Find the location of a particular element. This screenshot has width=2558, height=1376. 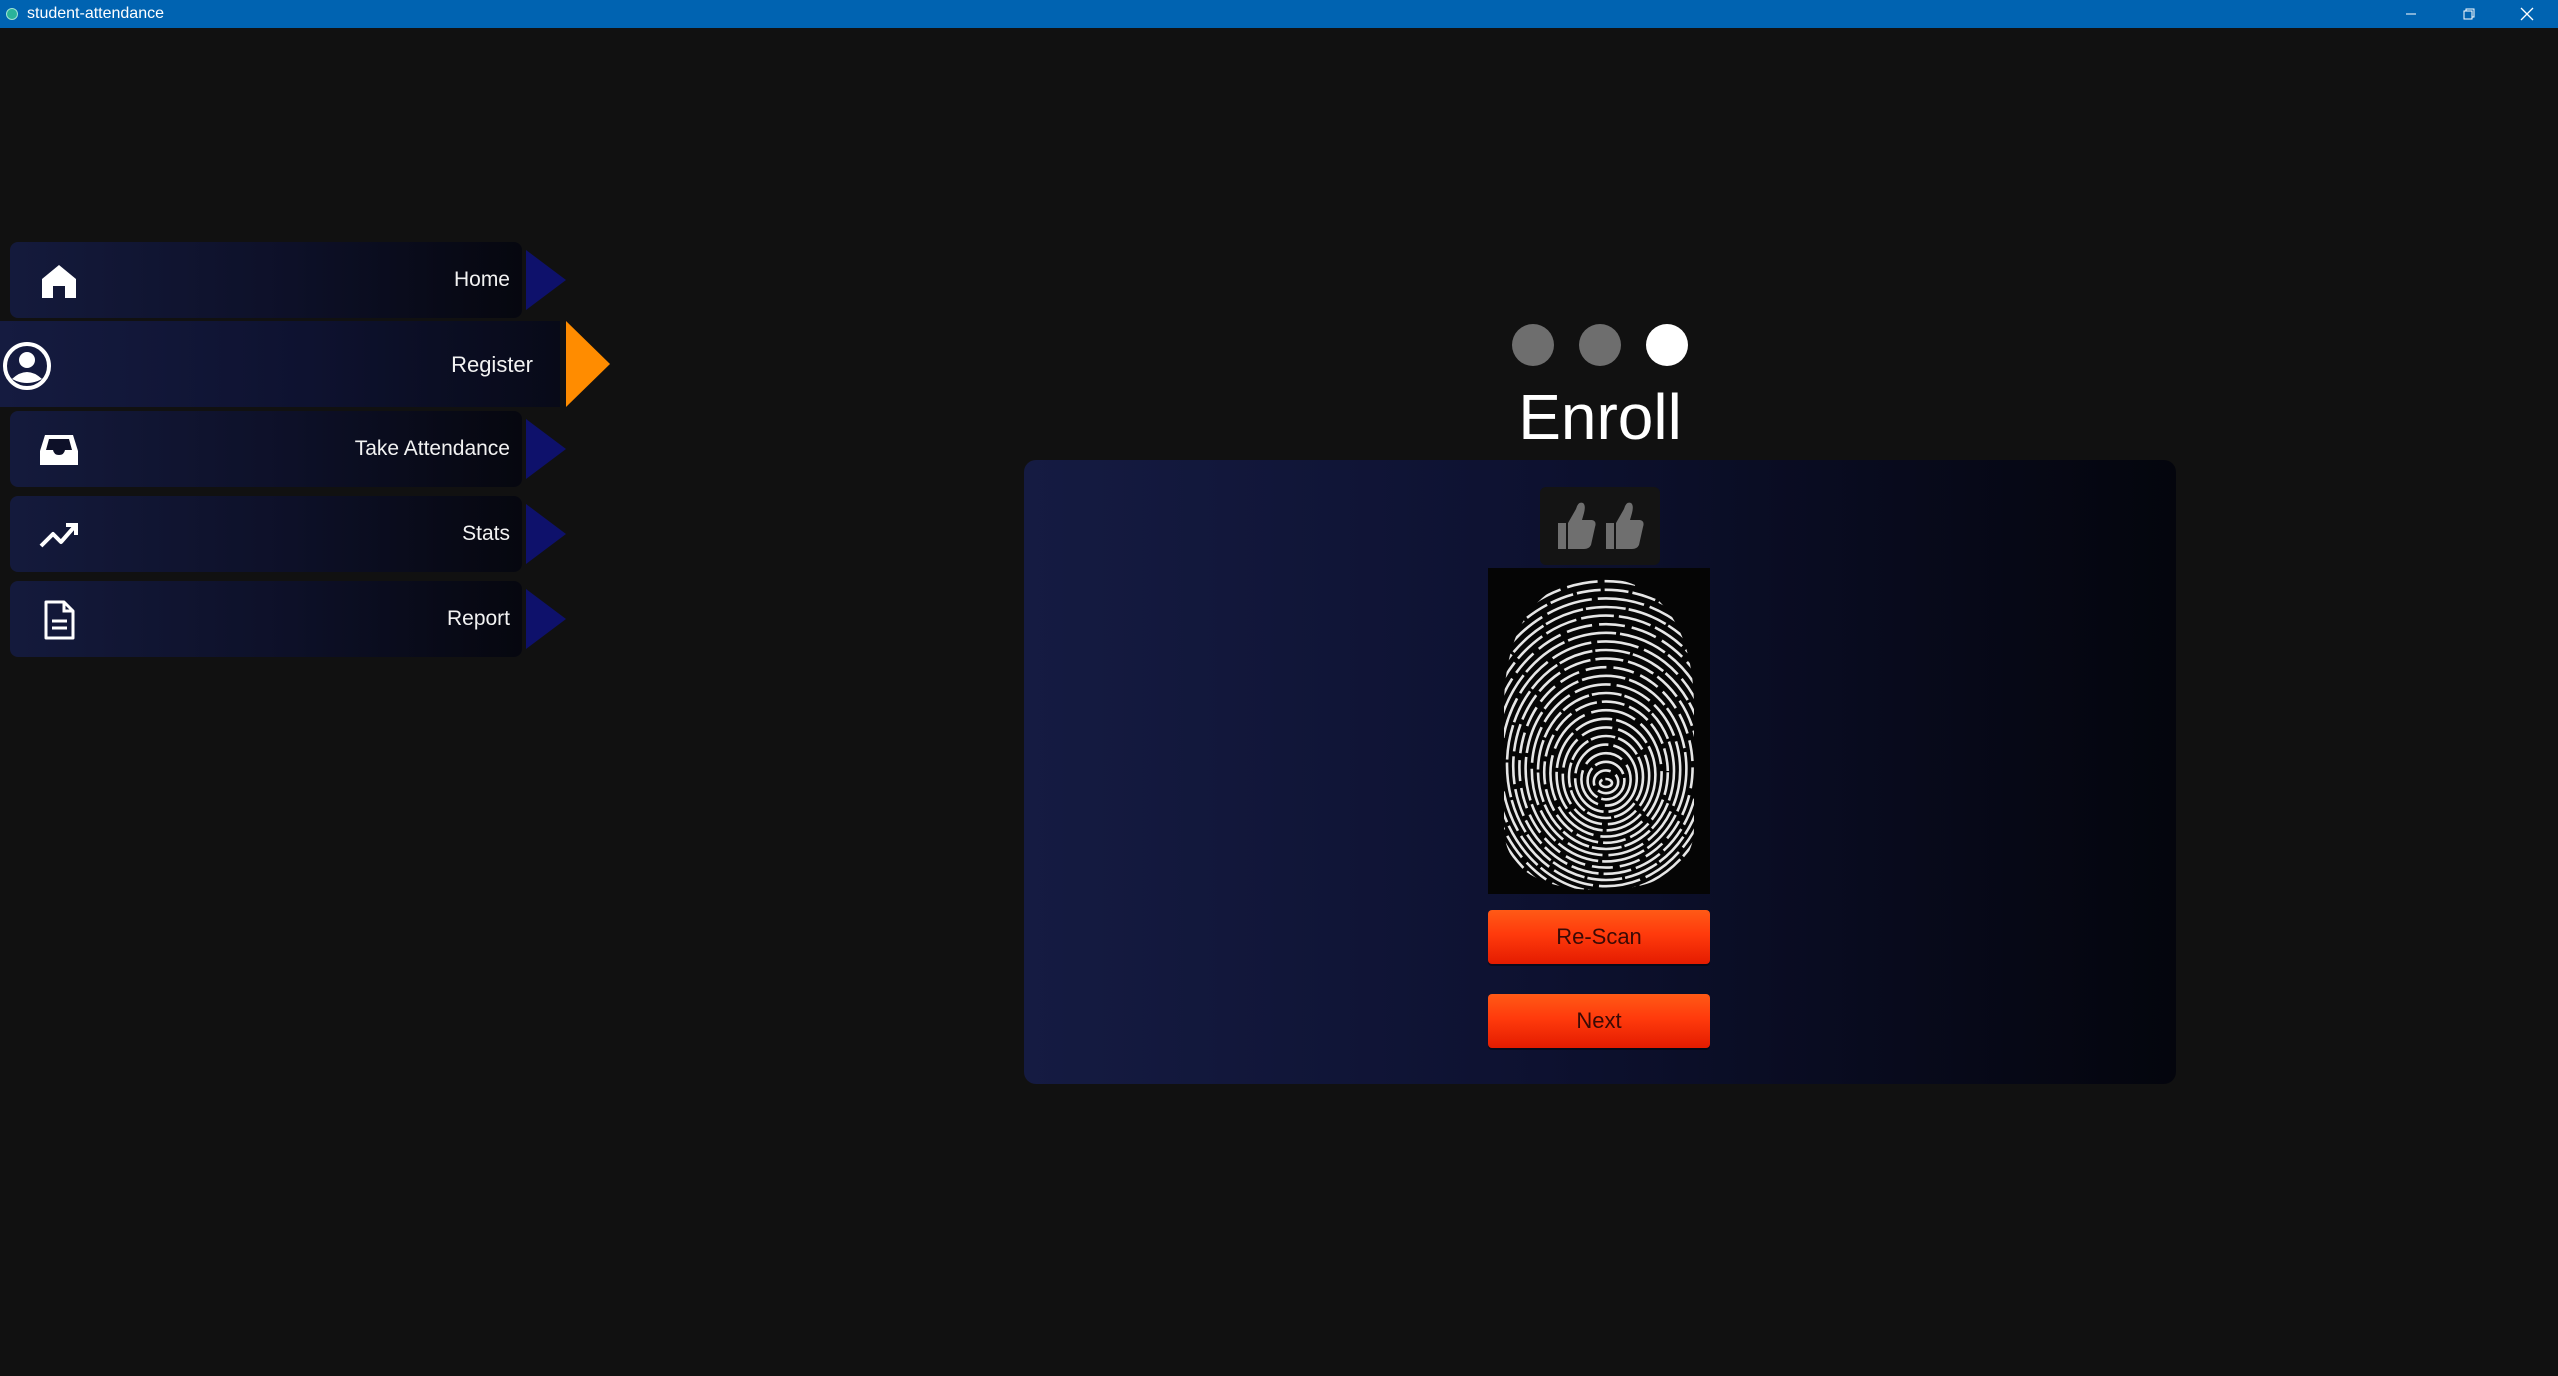

window-title: student-attendance is located at coordinates (95, 13).